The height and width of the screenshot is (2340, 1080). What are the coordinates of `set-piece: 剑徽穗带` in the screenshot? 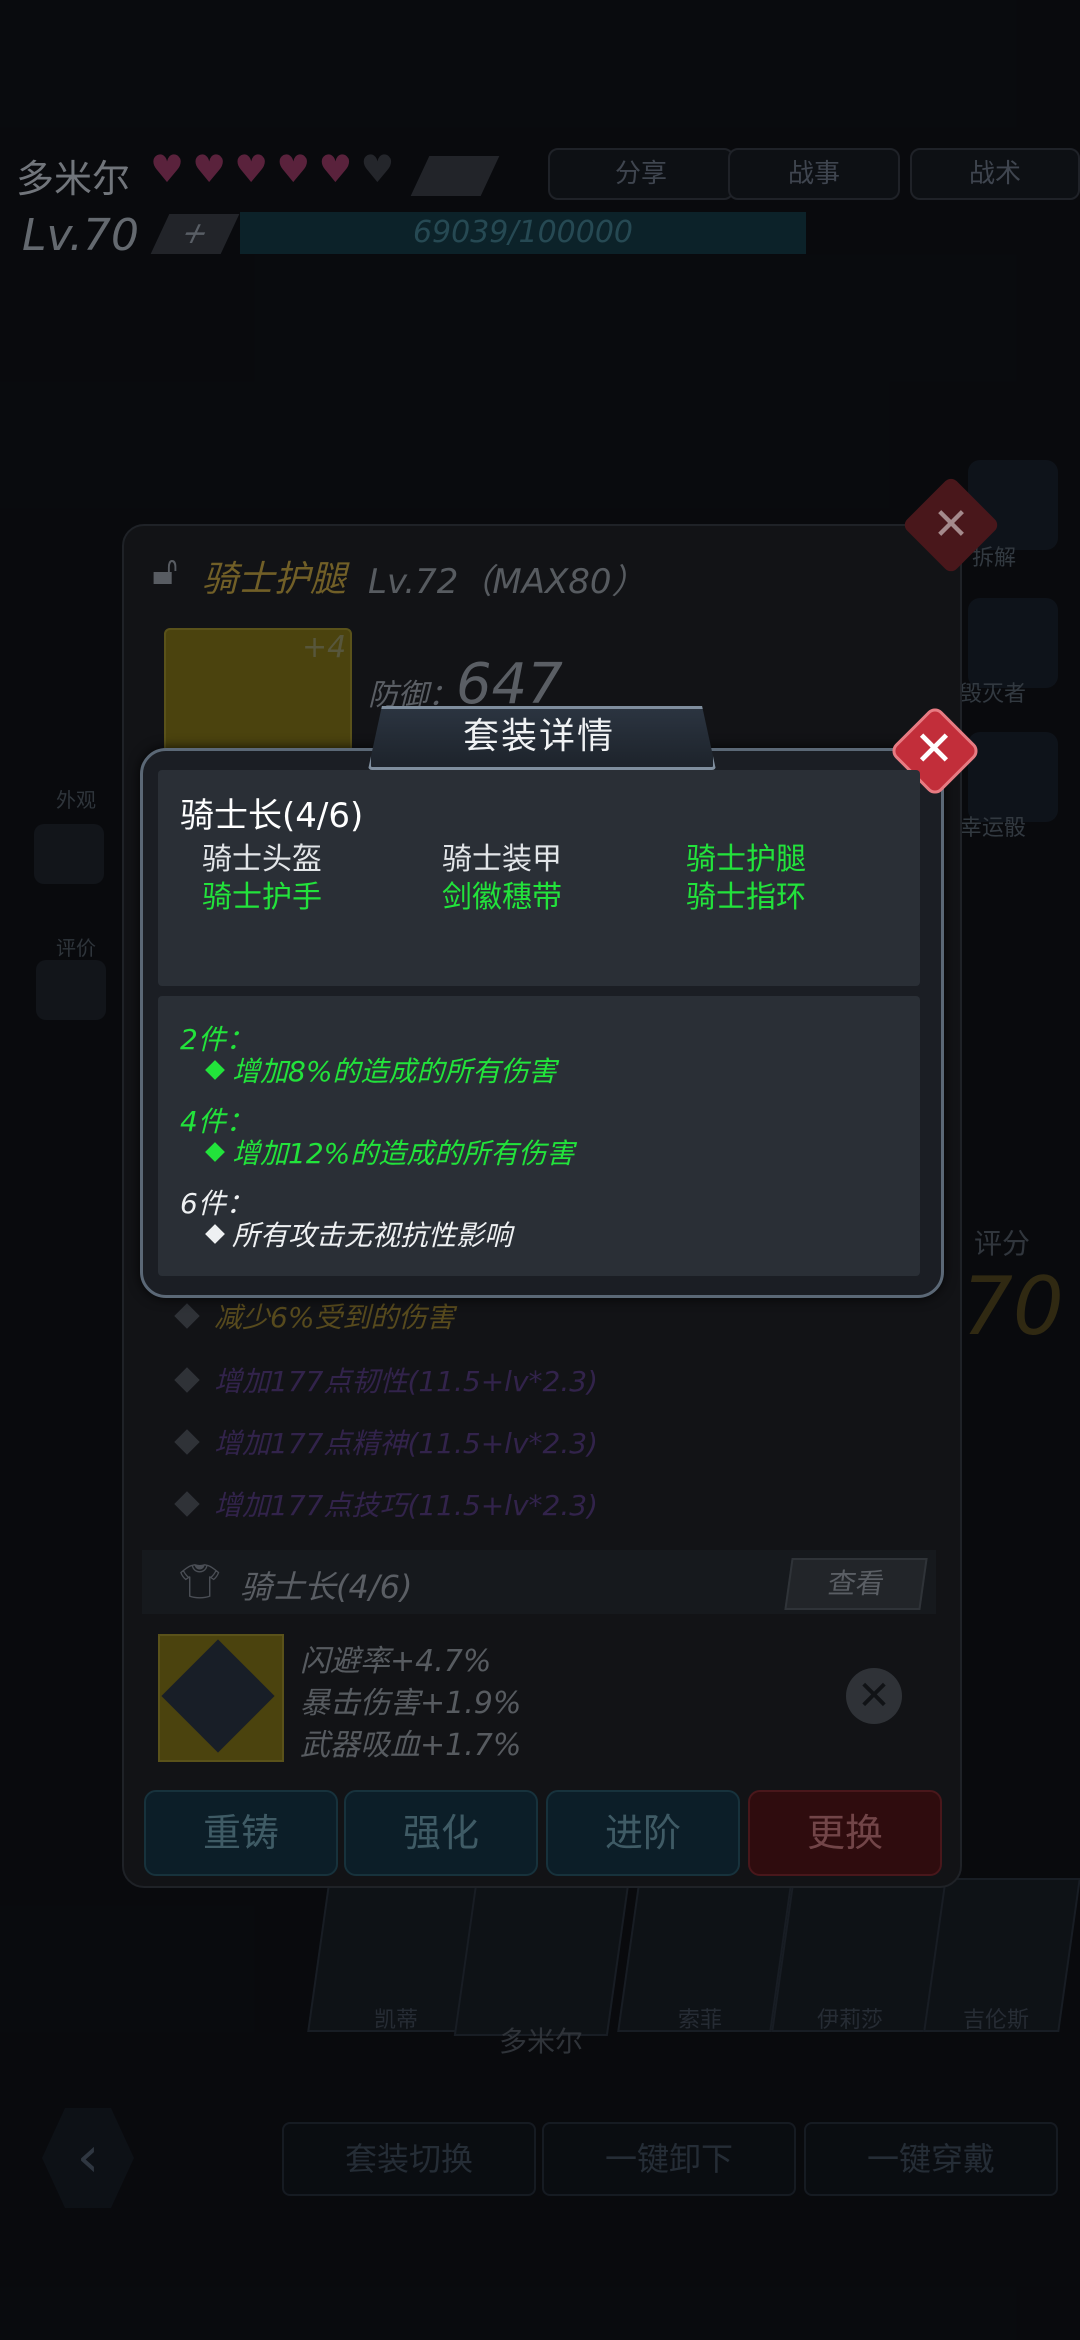 It's located at (502, 897).